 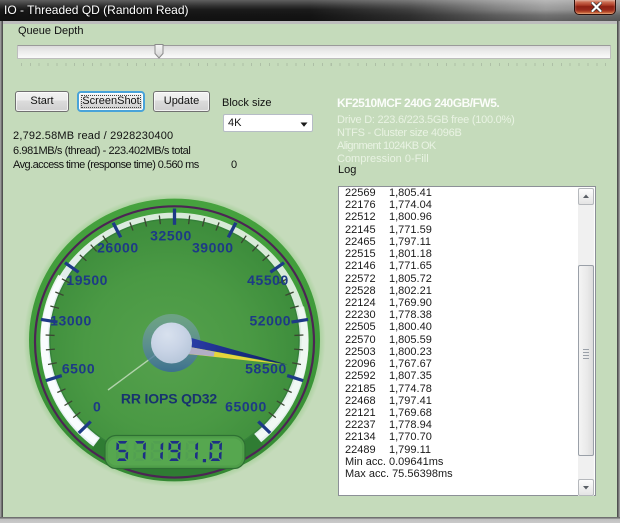 I want to click on svg-text: 45500, so click(x=268, y=280).